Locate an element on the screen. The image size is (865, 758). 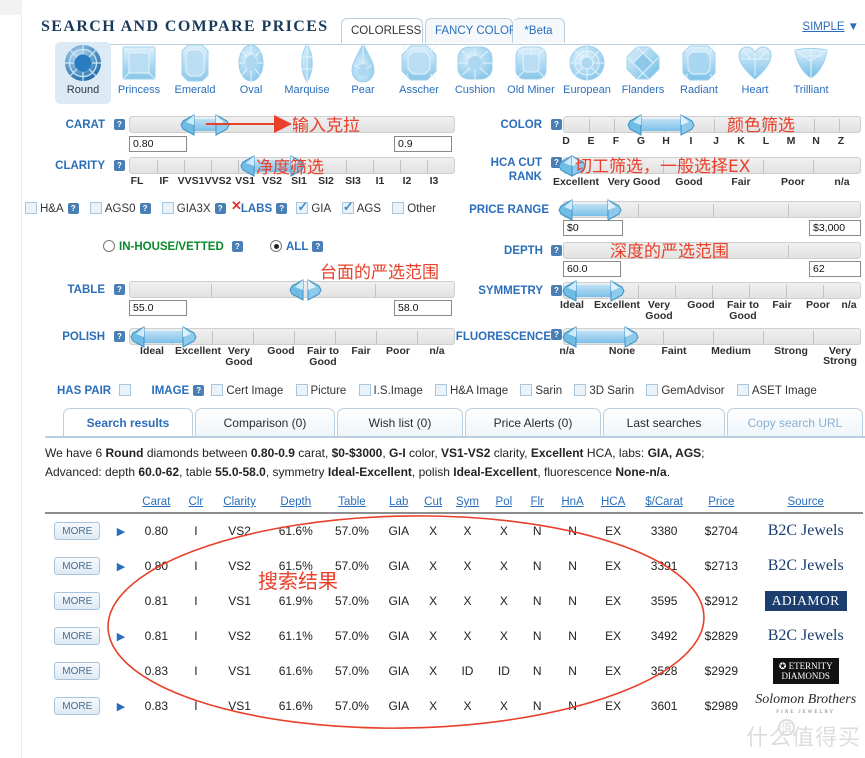
shape-radiant: Radiant is located at coordinates (699, 73).